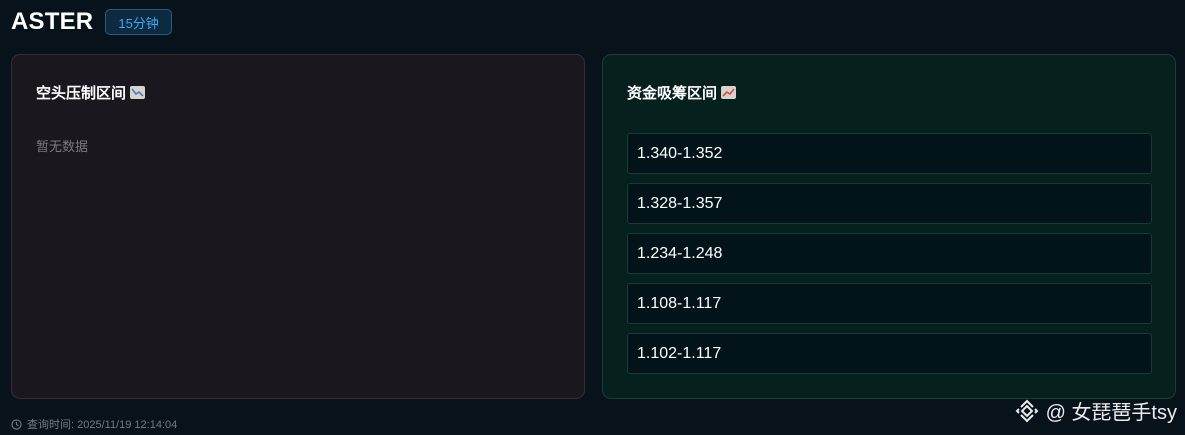 The width and height of the screenshot is (1185, 435). I want to click on header: ASTER 15分钟, so click(91, 22).